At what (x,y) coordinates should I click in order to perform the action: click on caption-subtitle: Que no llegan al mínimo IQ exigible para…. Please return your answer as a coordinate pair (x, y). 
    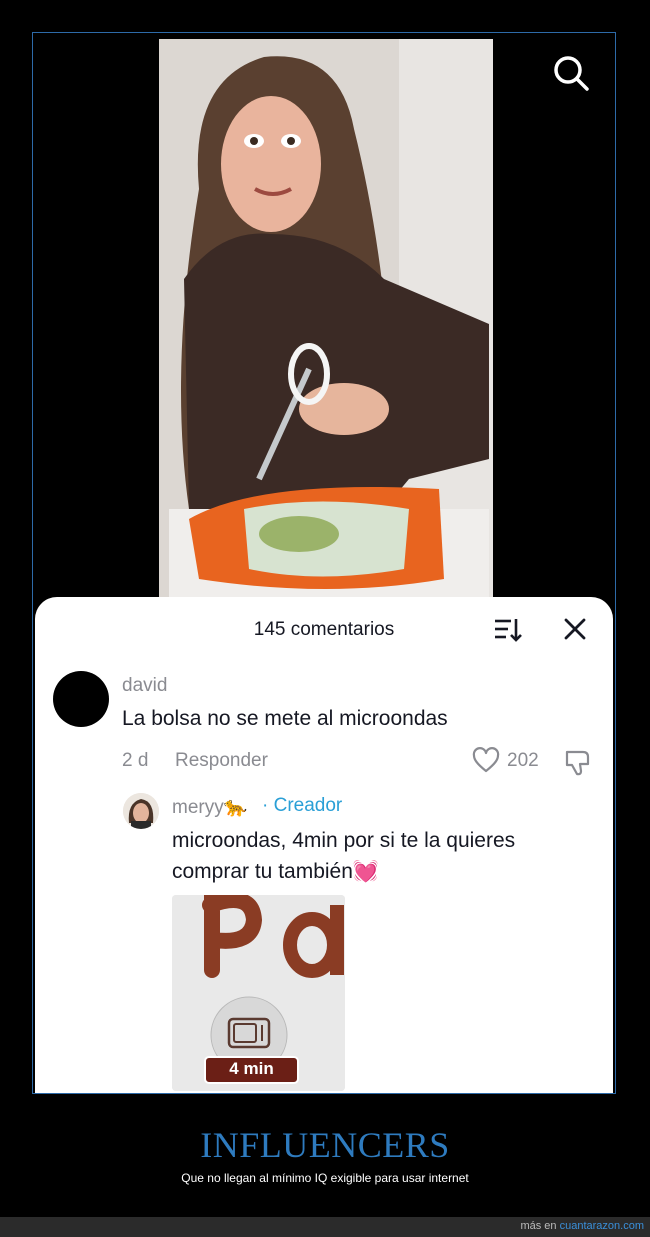
    Looking at the image, I should click on (325, 1178).